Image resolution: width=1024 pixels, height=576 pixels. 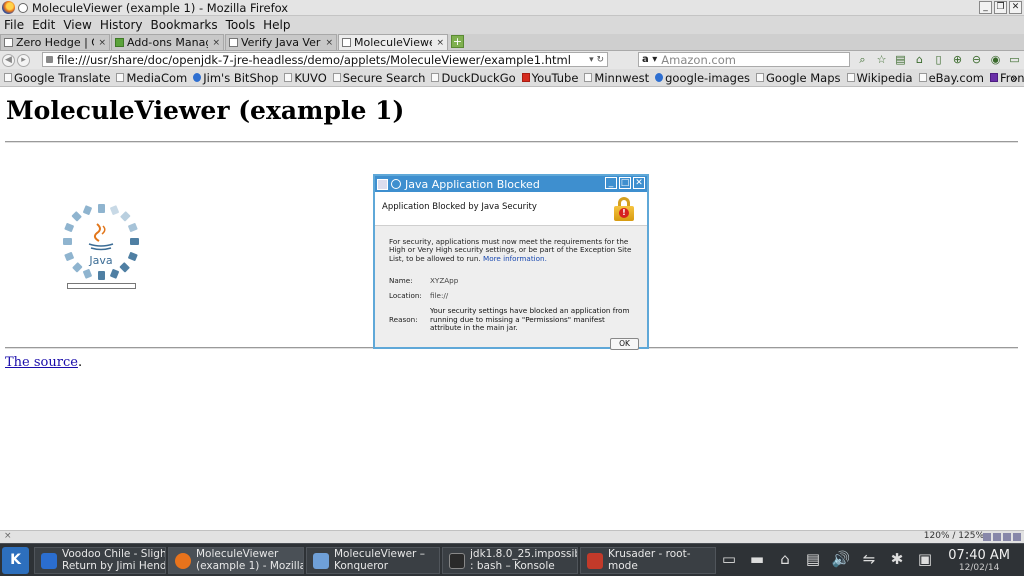 I want to click on zoom-level: 120% / 125%, so click(x=954, y=536).